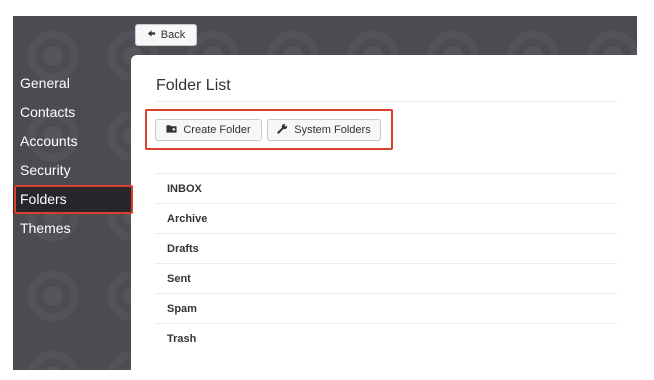 The height and width of the screenshot is (380, 654). What do you see at coordinates (386, 278) in the screenshot?
I see `folder-row-sent: Sent` at bounding box center [386, 278].